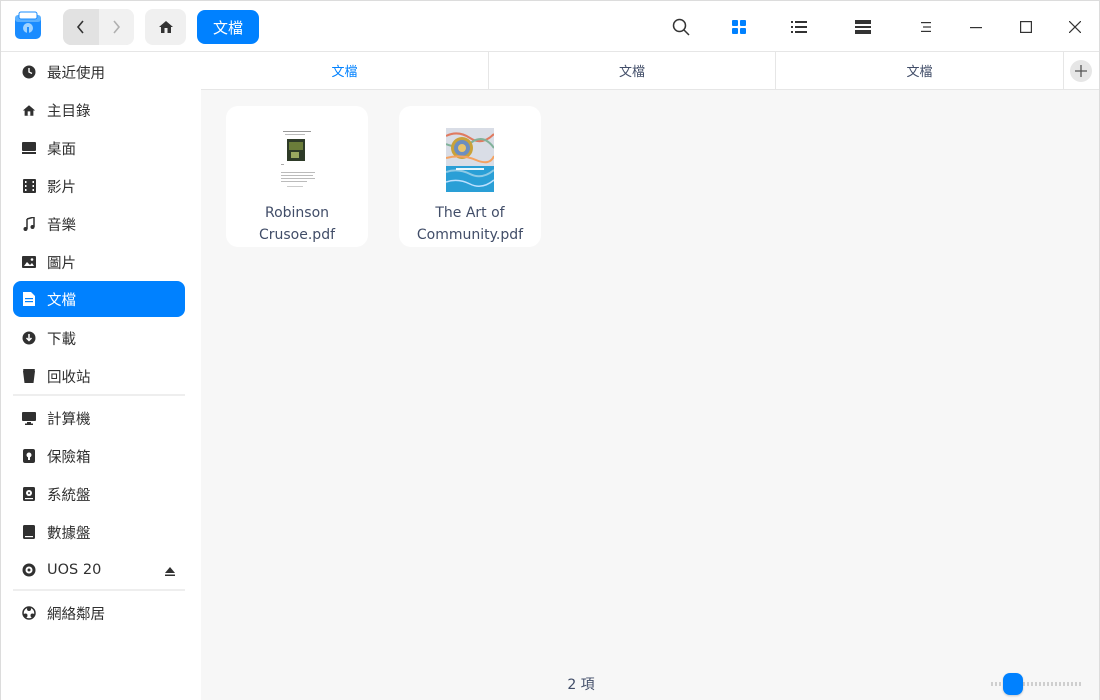 The width and height of the screenshot is (1100, 700). I want to click on file-item: The Art of Community.pdf, so click(470, 176).